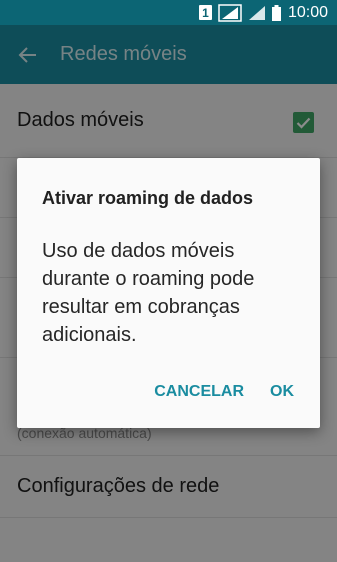 The height and width of the screenshot is (562, 337). I want to click on sim-label: 1, so click(205, 12).